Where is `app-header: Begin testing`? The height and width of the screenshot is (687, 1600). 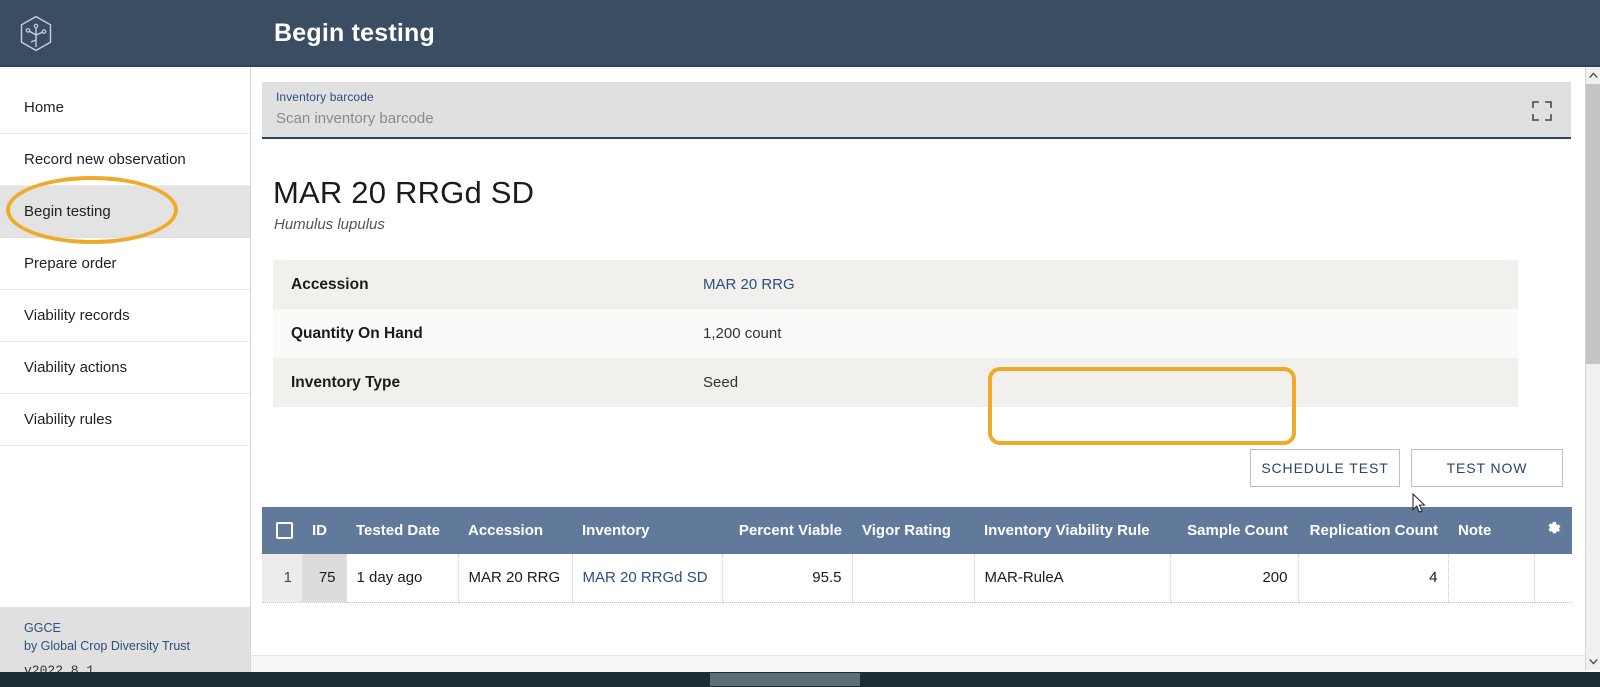
app-header: Begin testing is located at coordinates (800, 33).